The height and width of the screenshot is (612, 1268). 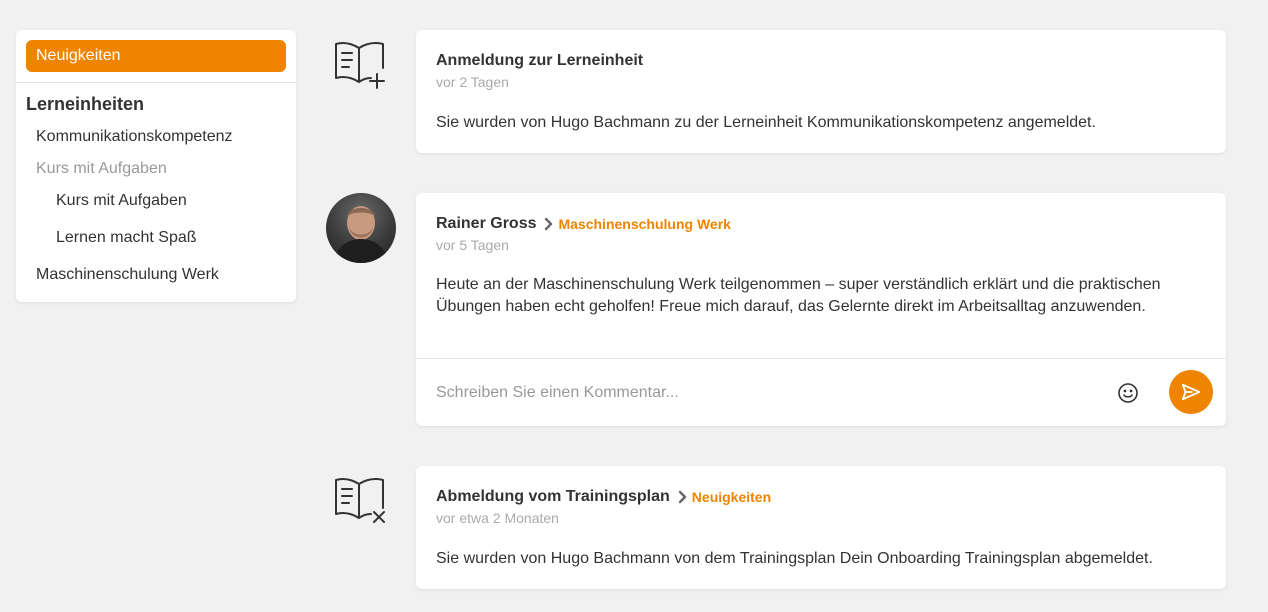 I want to click on post-header: Rainer Gross Maschinenschulung Werk, so click(x=583, y=224).